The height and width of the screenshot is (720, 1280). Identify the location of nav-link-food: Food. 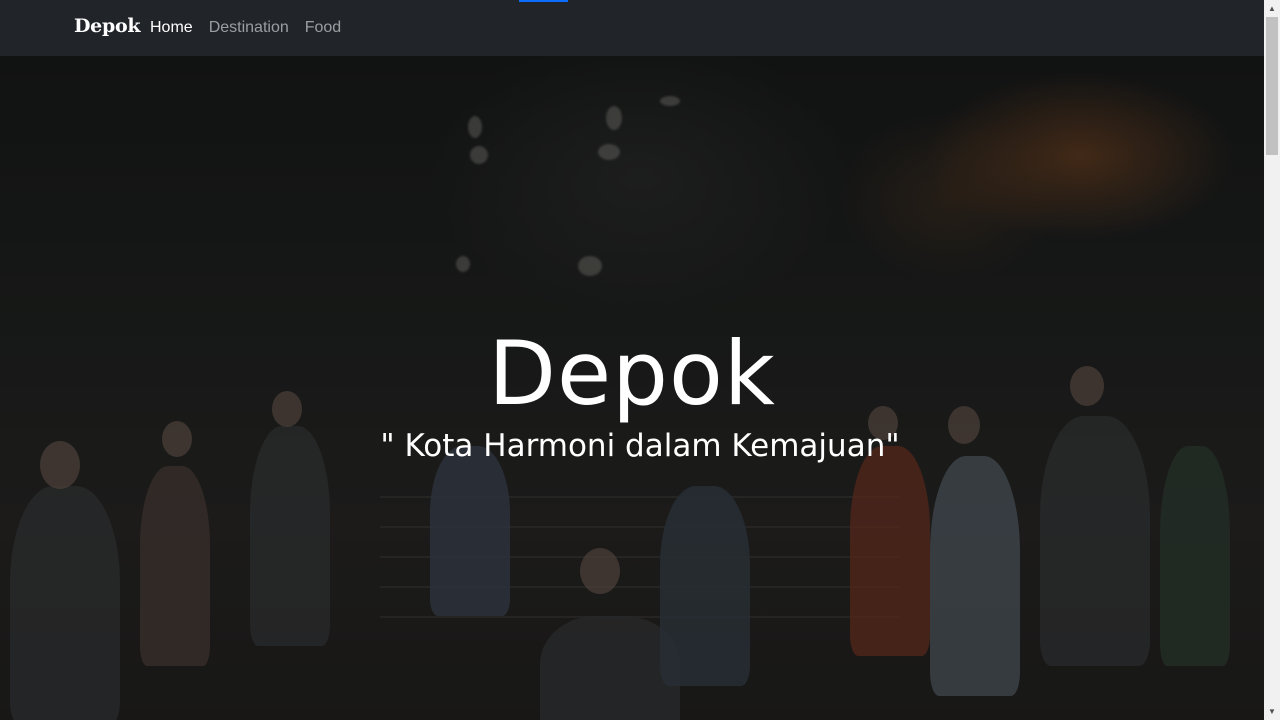
(323, 28).